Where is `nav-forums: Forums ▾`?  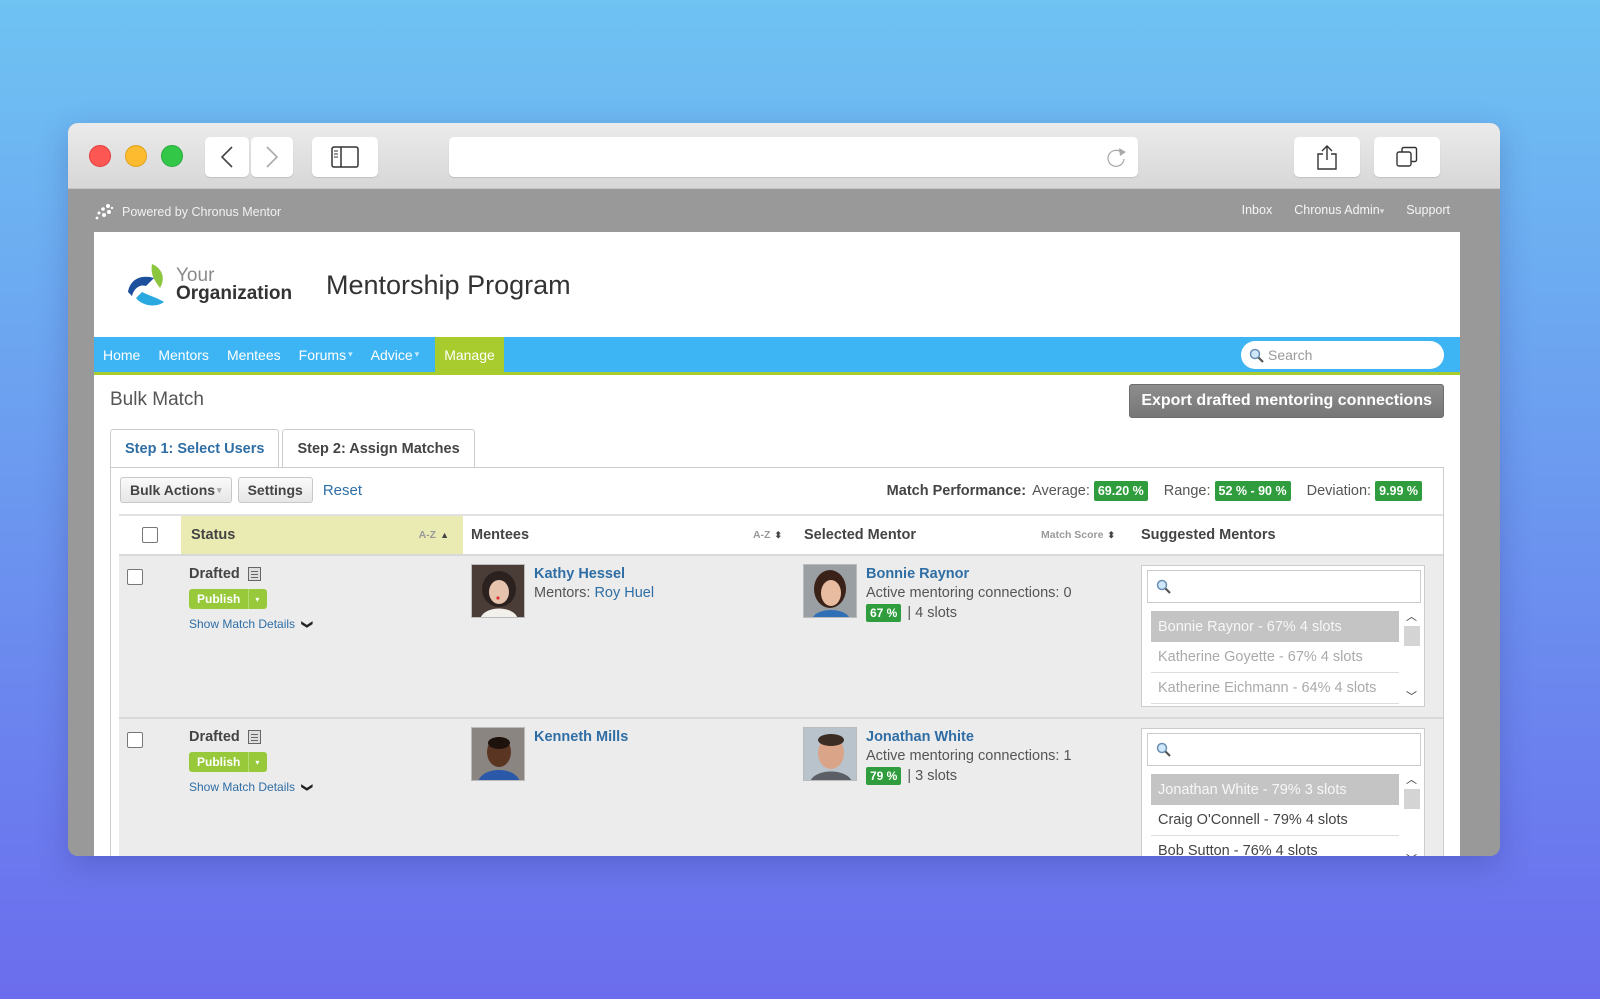 nav-forums: Forums ▾ is located at coordinates (326, 354).